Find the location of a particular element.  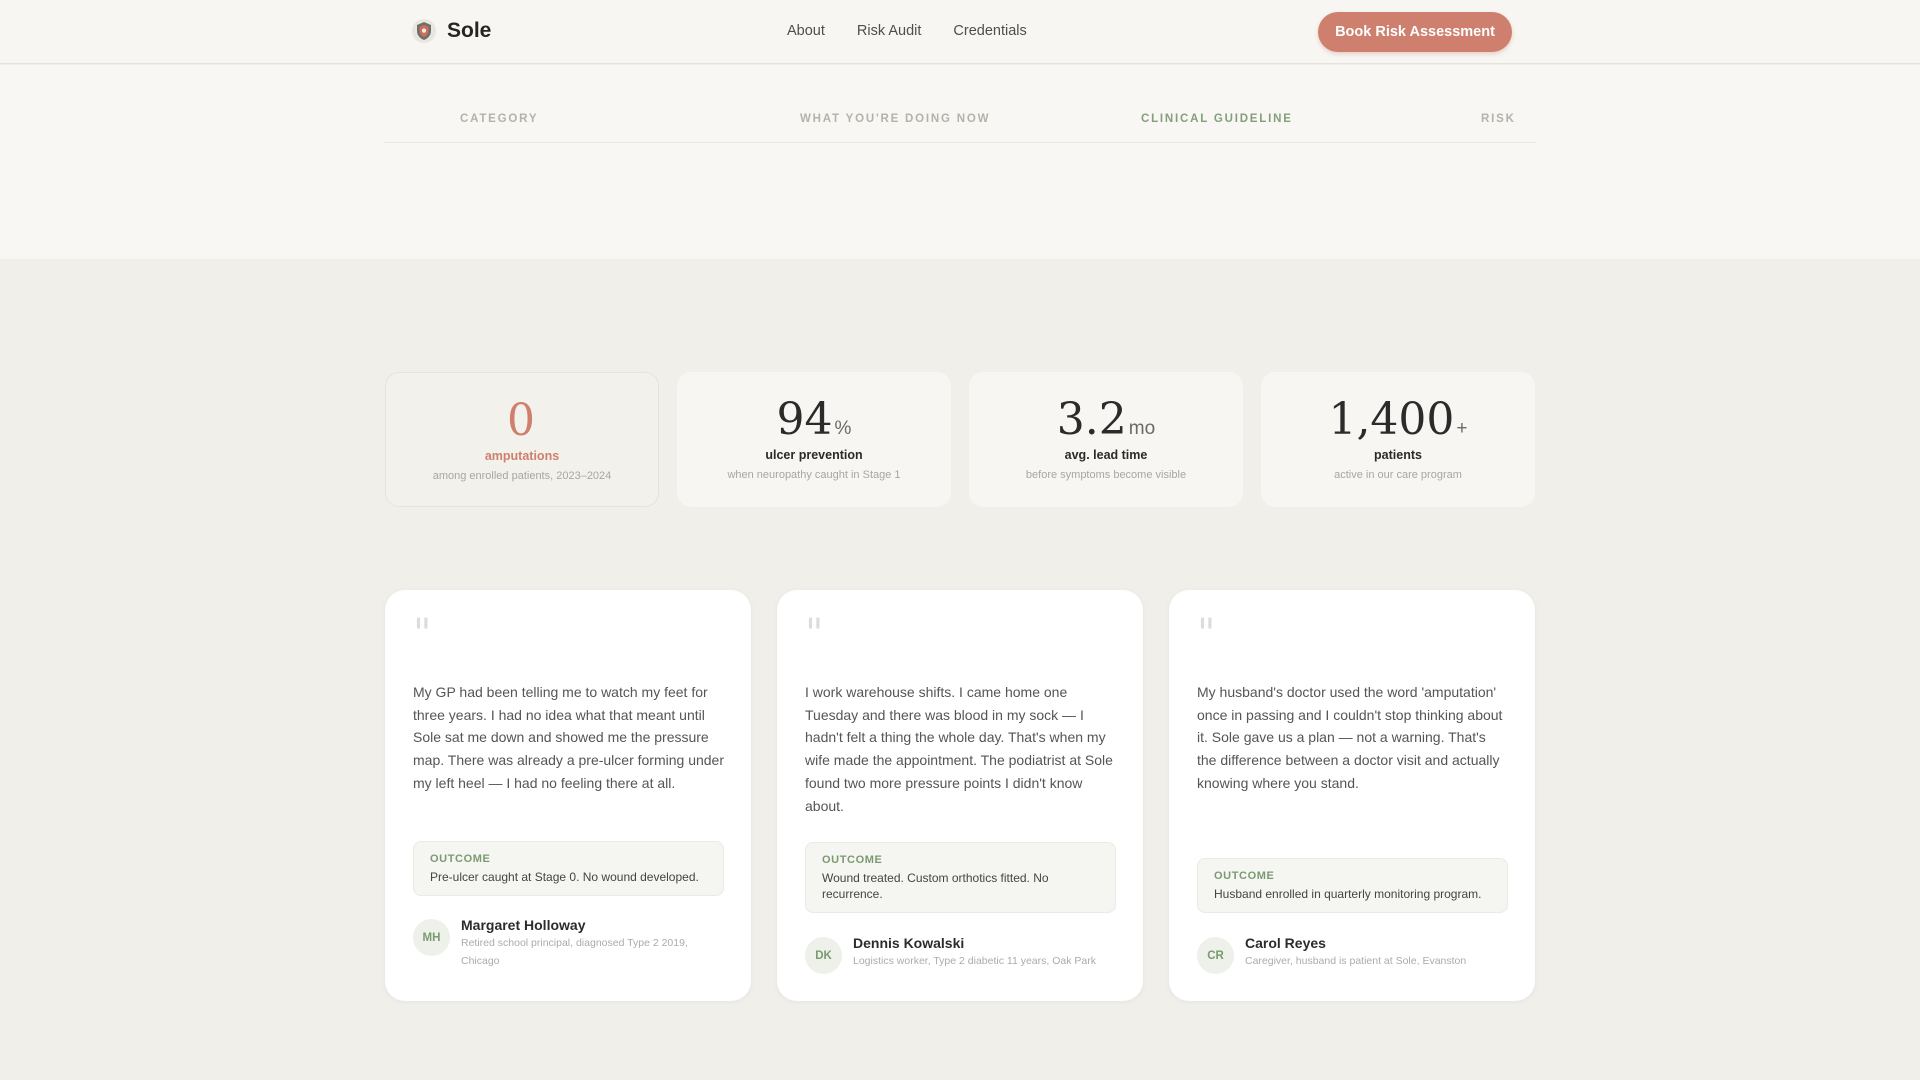

stat-label: amputations is located at coordinates (522, 456).